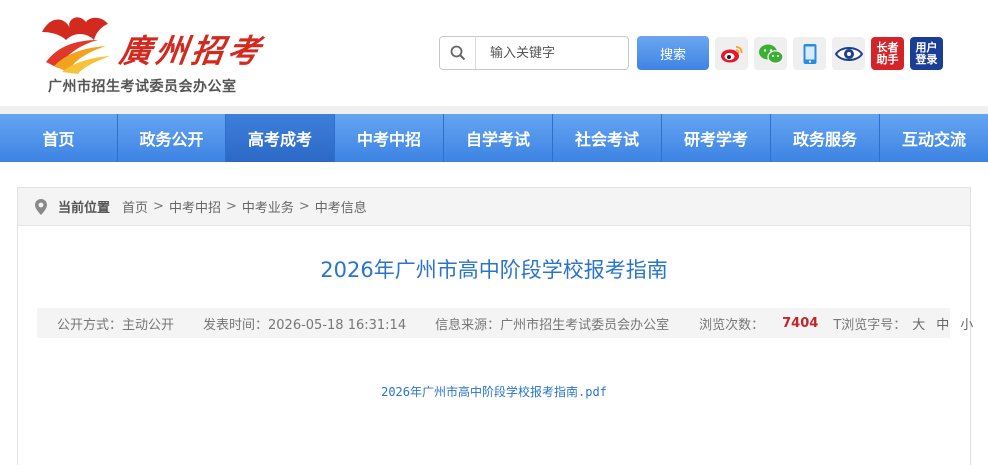 The width and height of the screenshot is (988, 465). What do you see at coordinates (809, 53) in the screenshot?
I see `mobile-icon` at bounding box center [809, 53].